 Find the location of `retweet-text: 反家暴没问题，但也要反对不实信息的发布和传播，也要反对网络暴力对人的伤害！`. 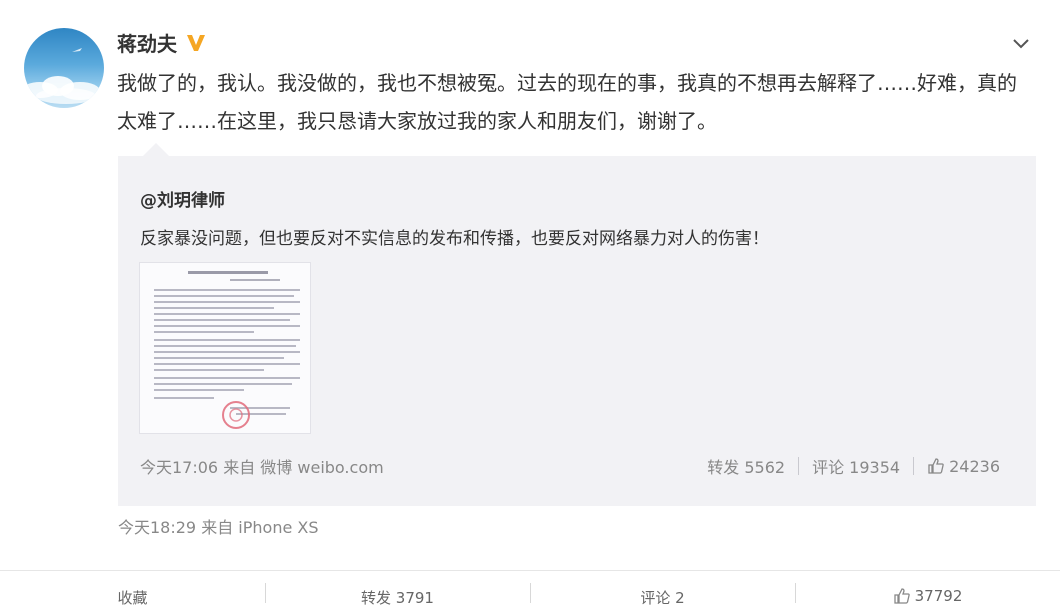

retweet-text: 反家暴没问题，但也要反对不实信息的发布和传播，也要反对网络暴力对人的伤害！ is located at coordinates (454, 239).